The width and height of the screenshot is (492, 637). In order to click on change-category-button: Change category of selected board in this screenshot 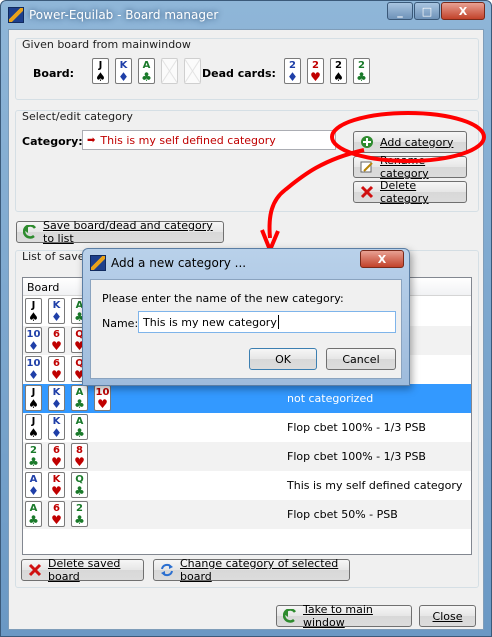, I will do `click(251, 570)`.